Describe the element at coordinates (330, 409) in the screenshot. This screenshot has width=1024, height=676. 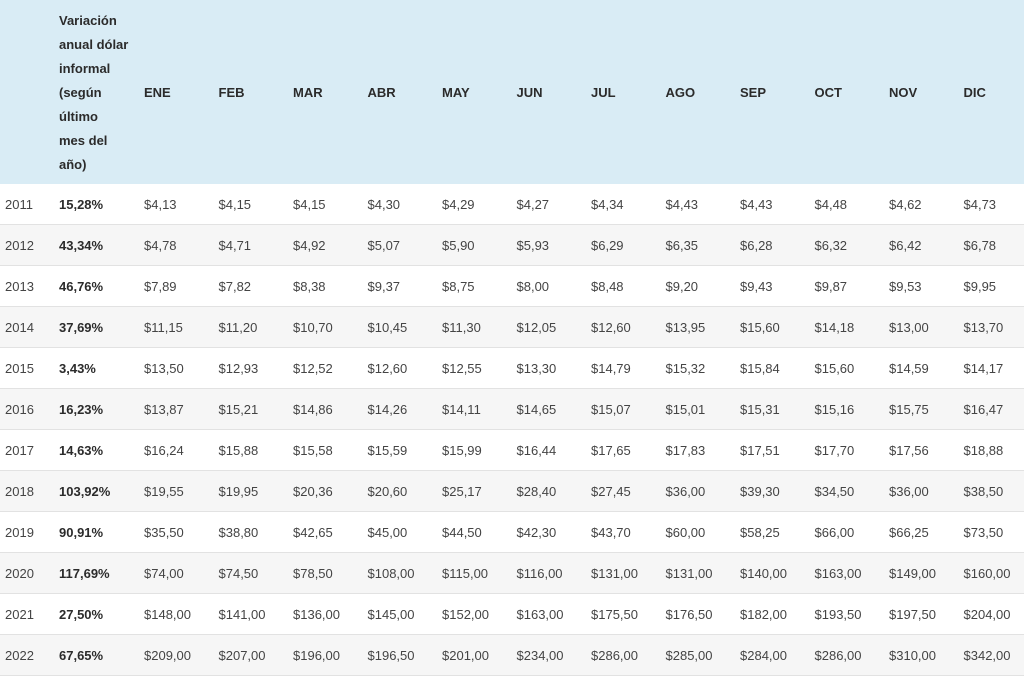
I see `price-cell: $14,86` at that location.